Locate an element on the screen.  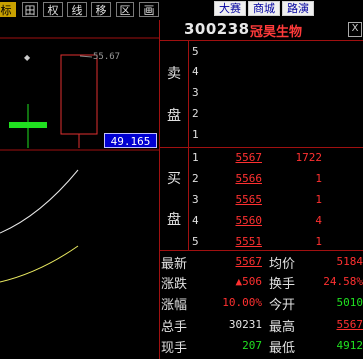
stock-name: 冠昊生物 is located at coordinates (276, 32).